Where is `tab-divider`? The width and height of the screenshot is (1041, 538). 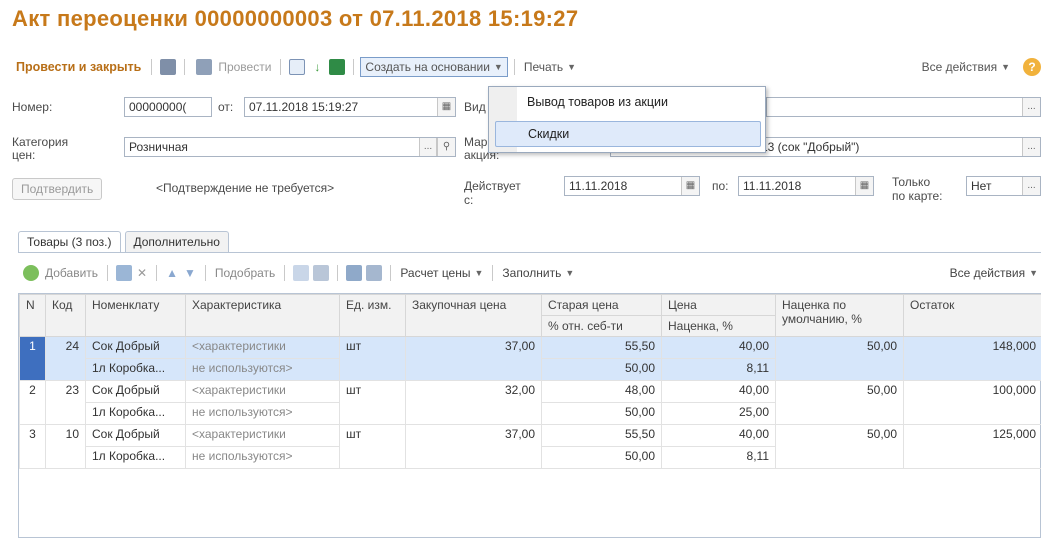 tab-divider is located at coordinates (529, 252).